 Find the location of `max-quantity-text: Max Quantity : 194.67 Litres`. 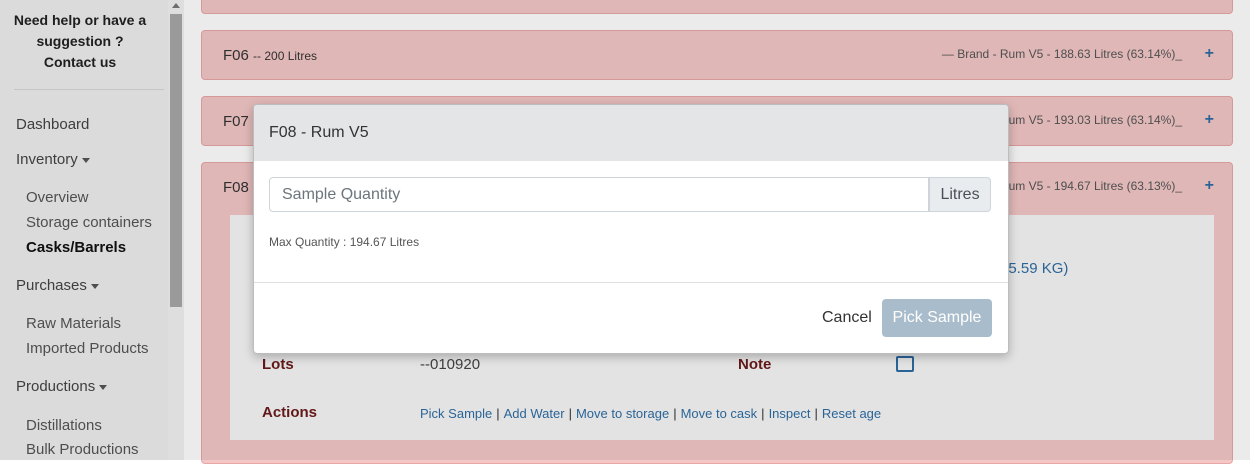

max-quantity-text: Max Quantity : 194.67 Litres is located at coordinates (344, 242).